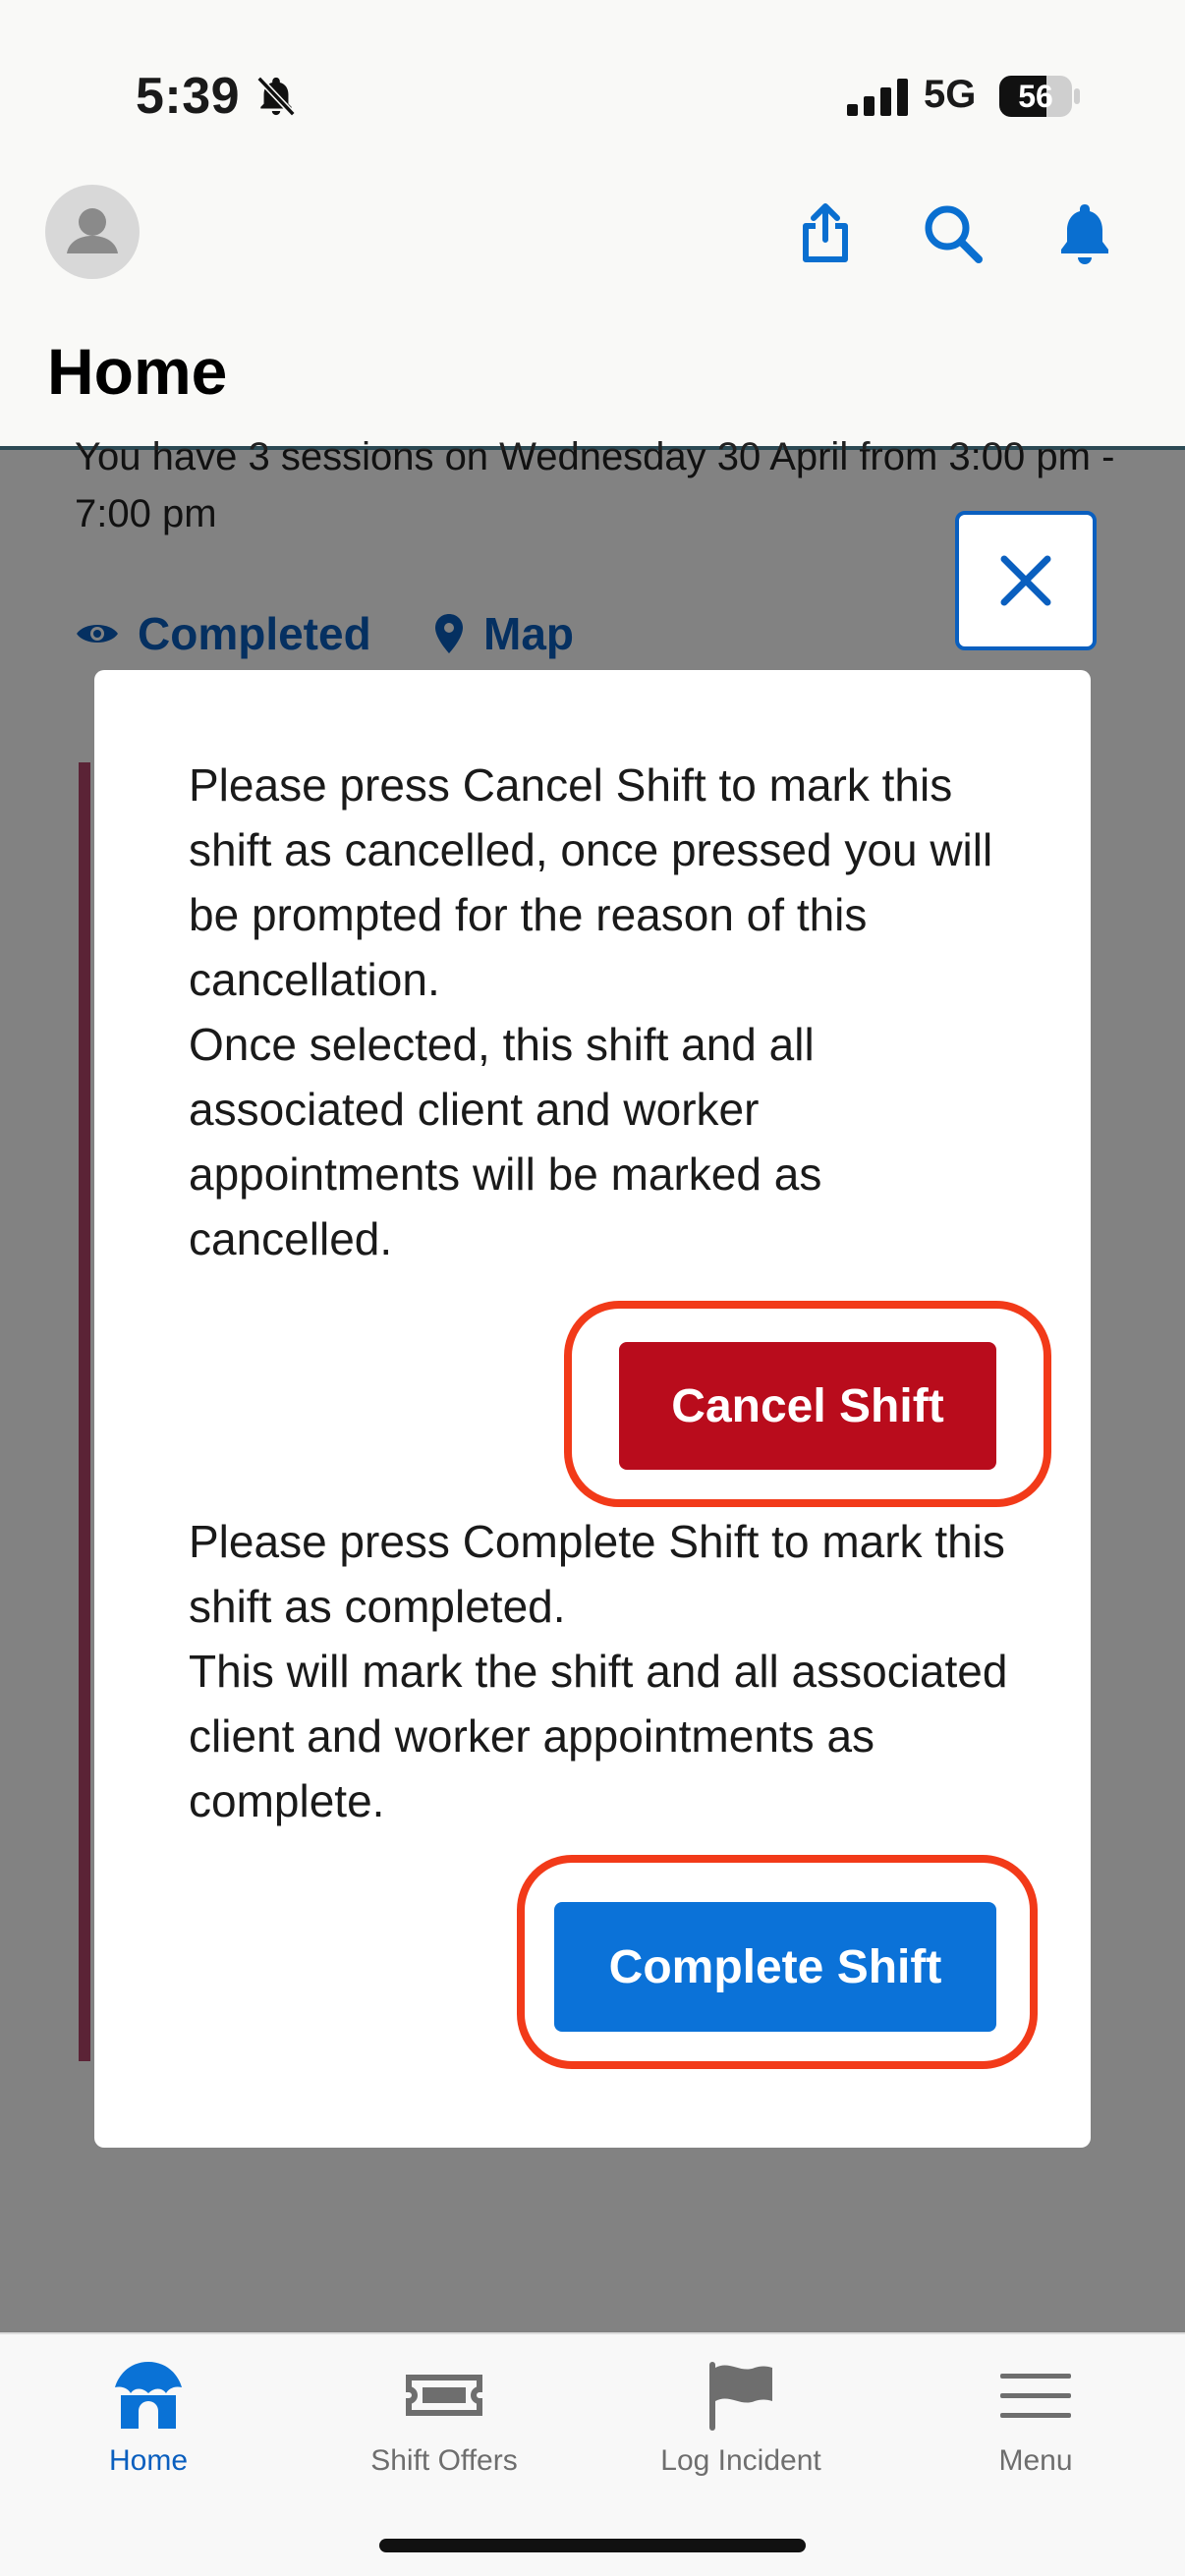  I want to click on app-header: Home, so click(592, 308).